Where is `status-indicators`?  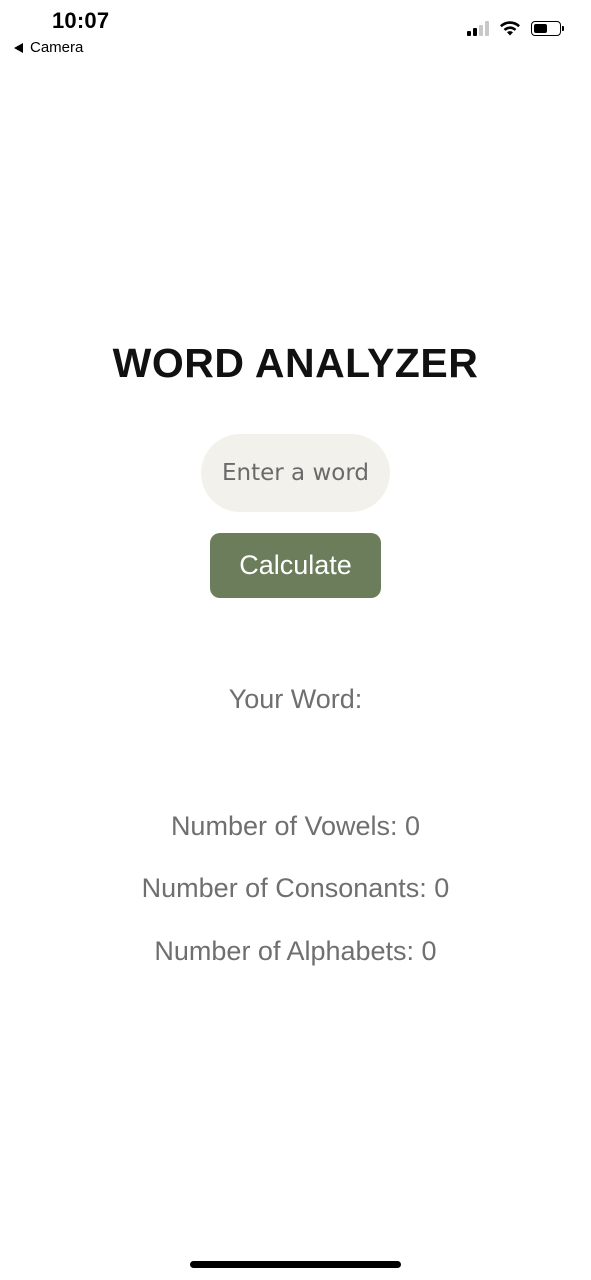 status-indicators is located at coordinates (515, 28).